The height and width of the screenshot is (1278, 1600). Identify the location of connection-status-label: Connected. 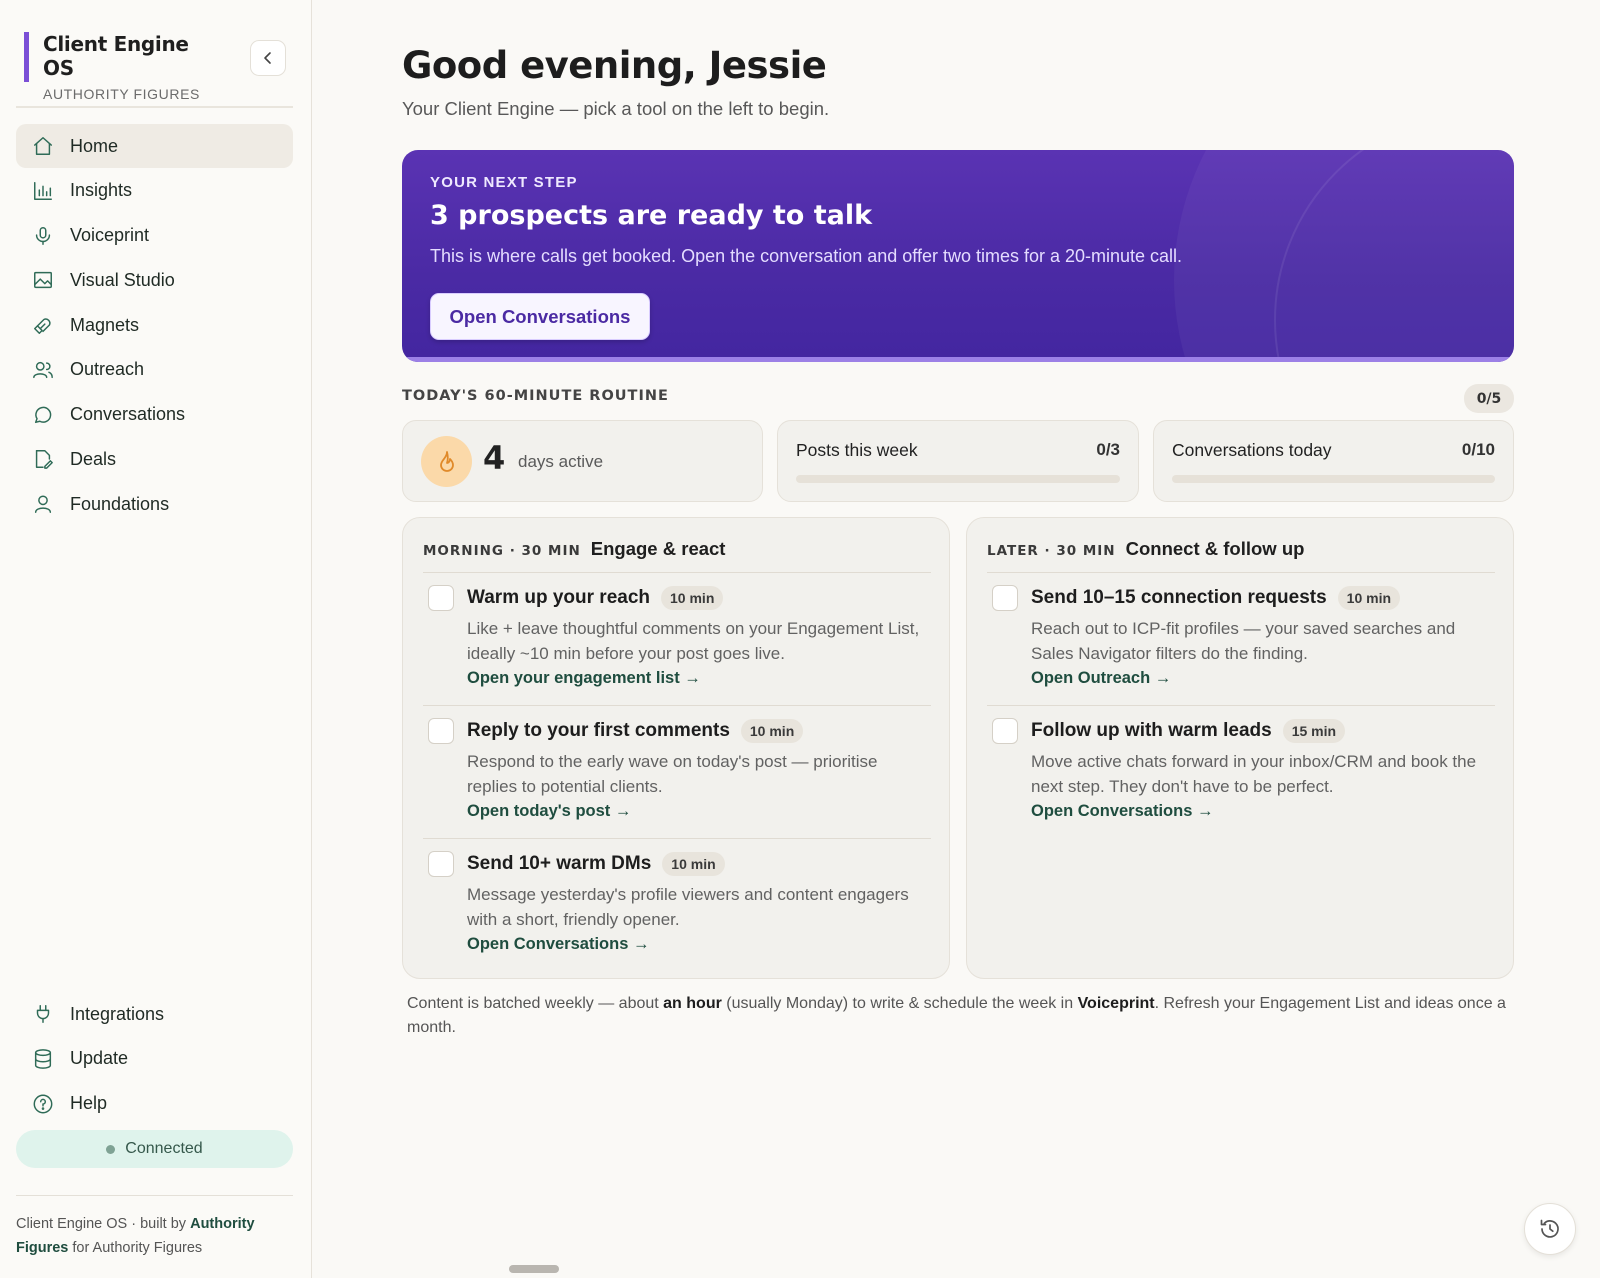
(164, 1148).